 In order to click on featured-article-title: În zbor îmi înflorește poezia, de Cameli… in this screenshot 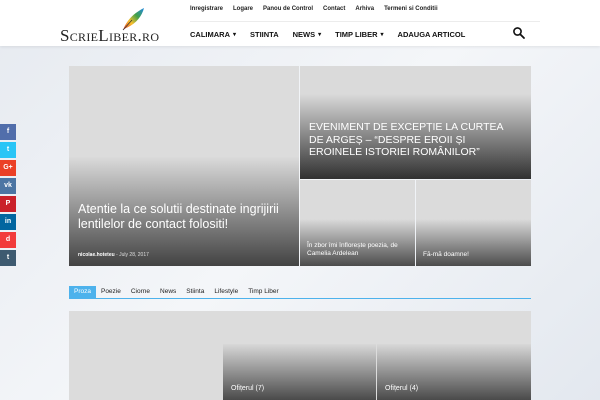, I will do `click(359, 250)`.